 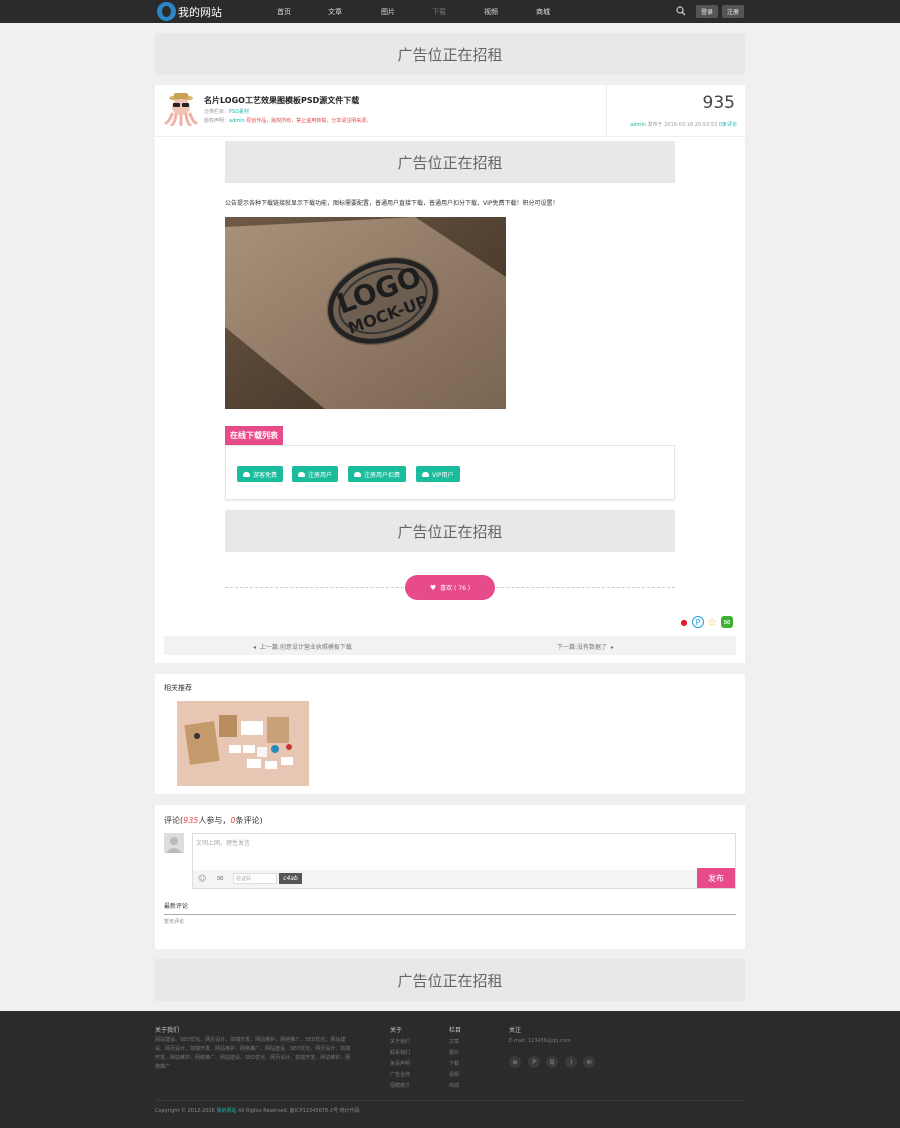 What do you see at coordinates (728, 125) in the screenshot?
I see `meta-comments: 0条评论` at bounding box center [728, 125].